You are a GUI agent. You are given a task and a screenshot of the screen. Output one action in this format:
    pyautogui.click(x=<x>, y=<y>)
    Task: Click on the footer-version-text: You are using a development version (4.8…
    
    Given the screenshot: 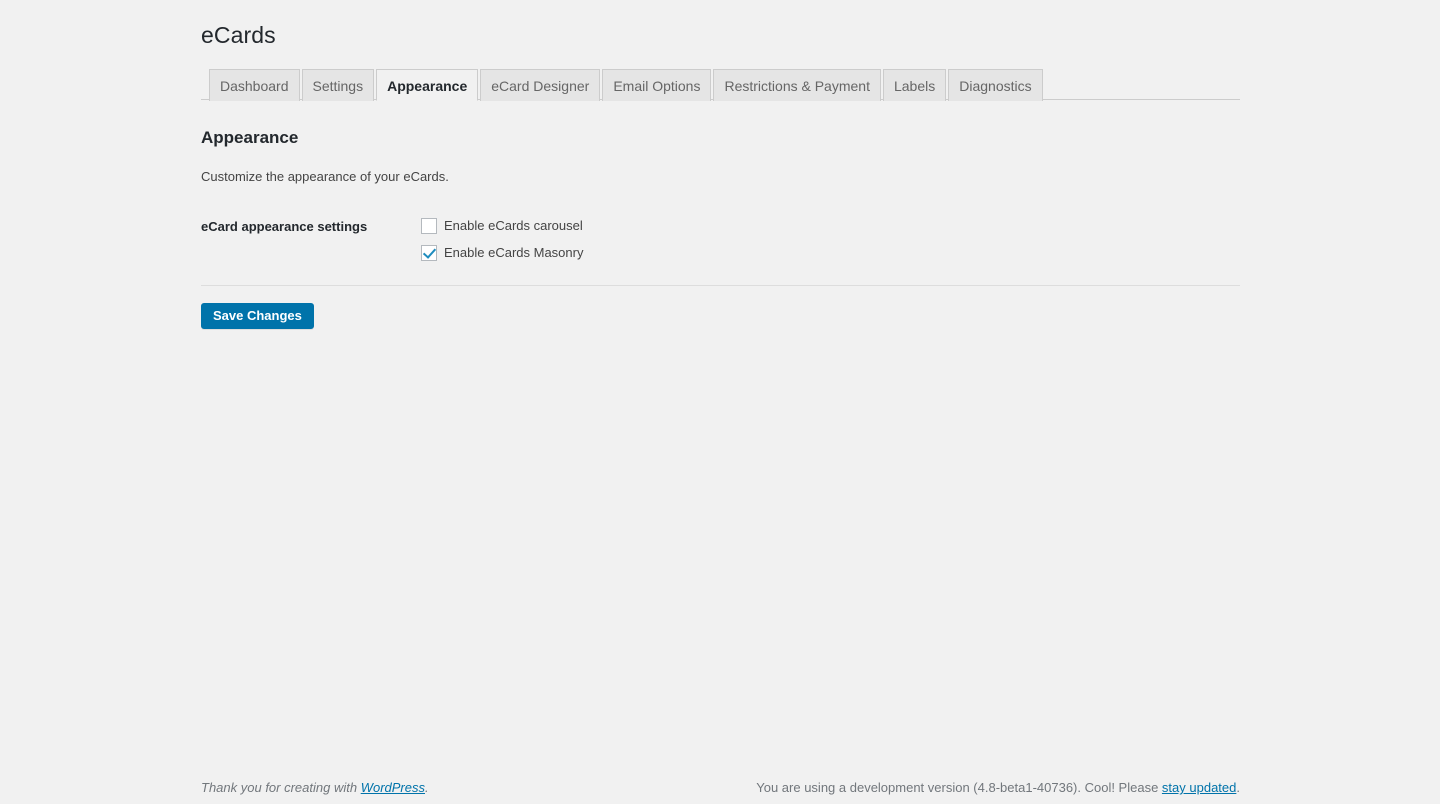 What is the action you would take?
    pyautogui.click(x=998, y=788)
    